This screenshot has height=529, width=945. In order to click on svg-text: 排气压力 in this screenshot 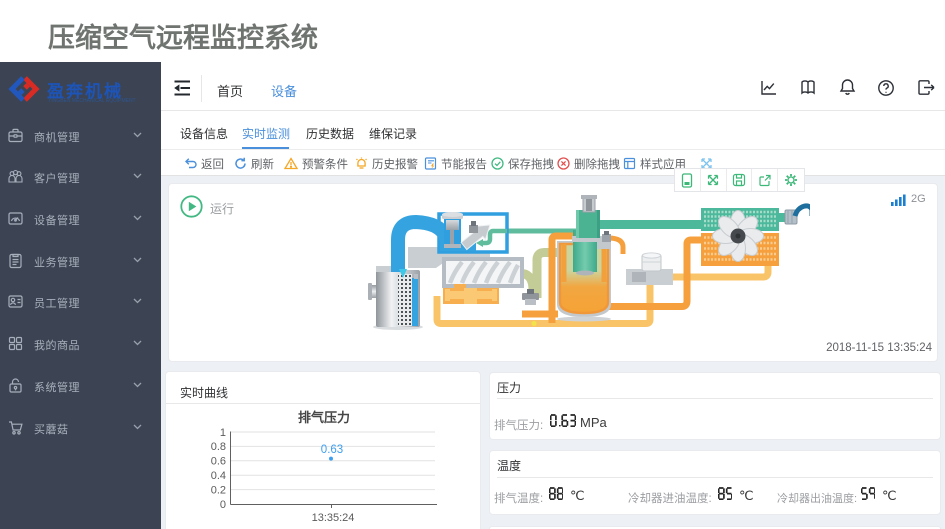, I will do `click(324, 417)`.